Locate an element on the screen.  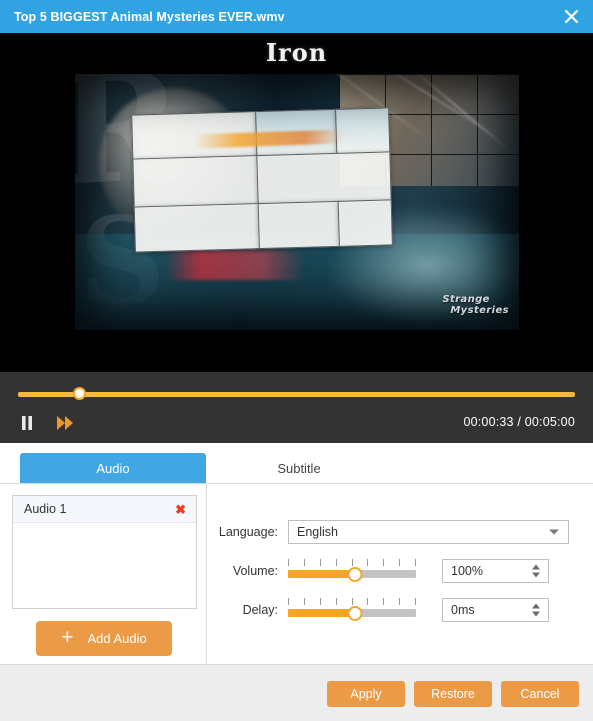
close-icon is located at coordinates (571, 16).